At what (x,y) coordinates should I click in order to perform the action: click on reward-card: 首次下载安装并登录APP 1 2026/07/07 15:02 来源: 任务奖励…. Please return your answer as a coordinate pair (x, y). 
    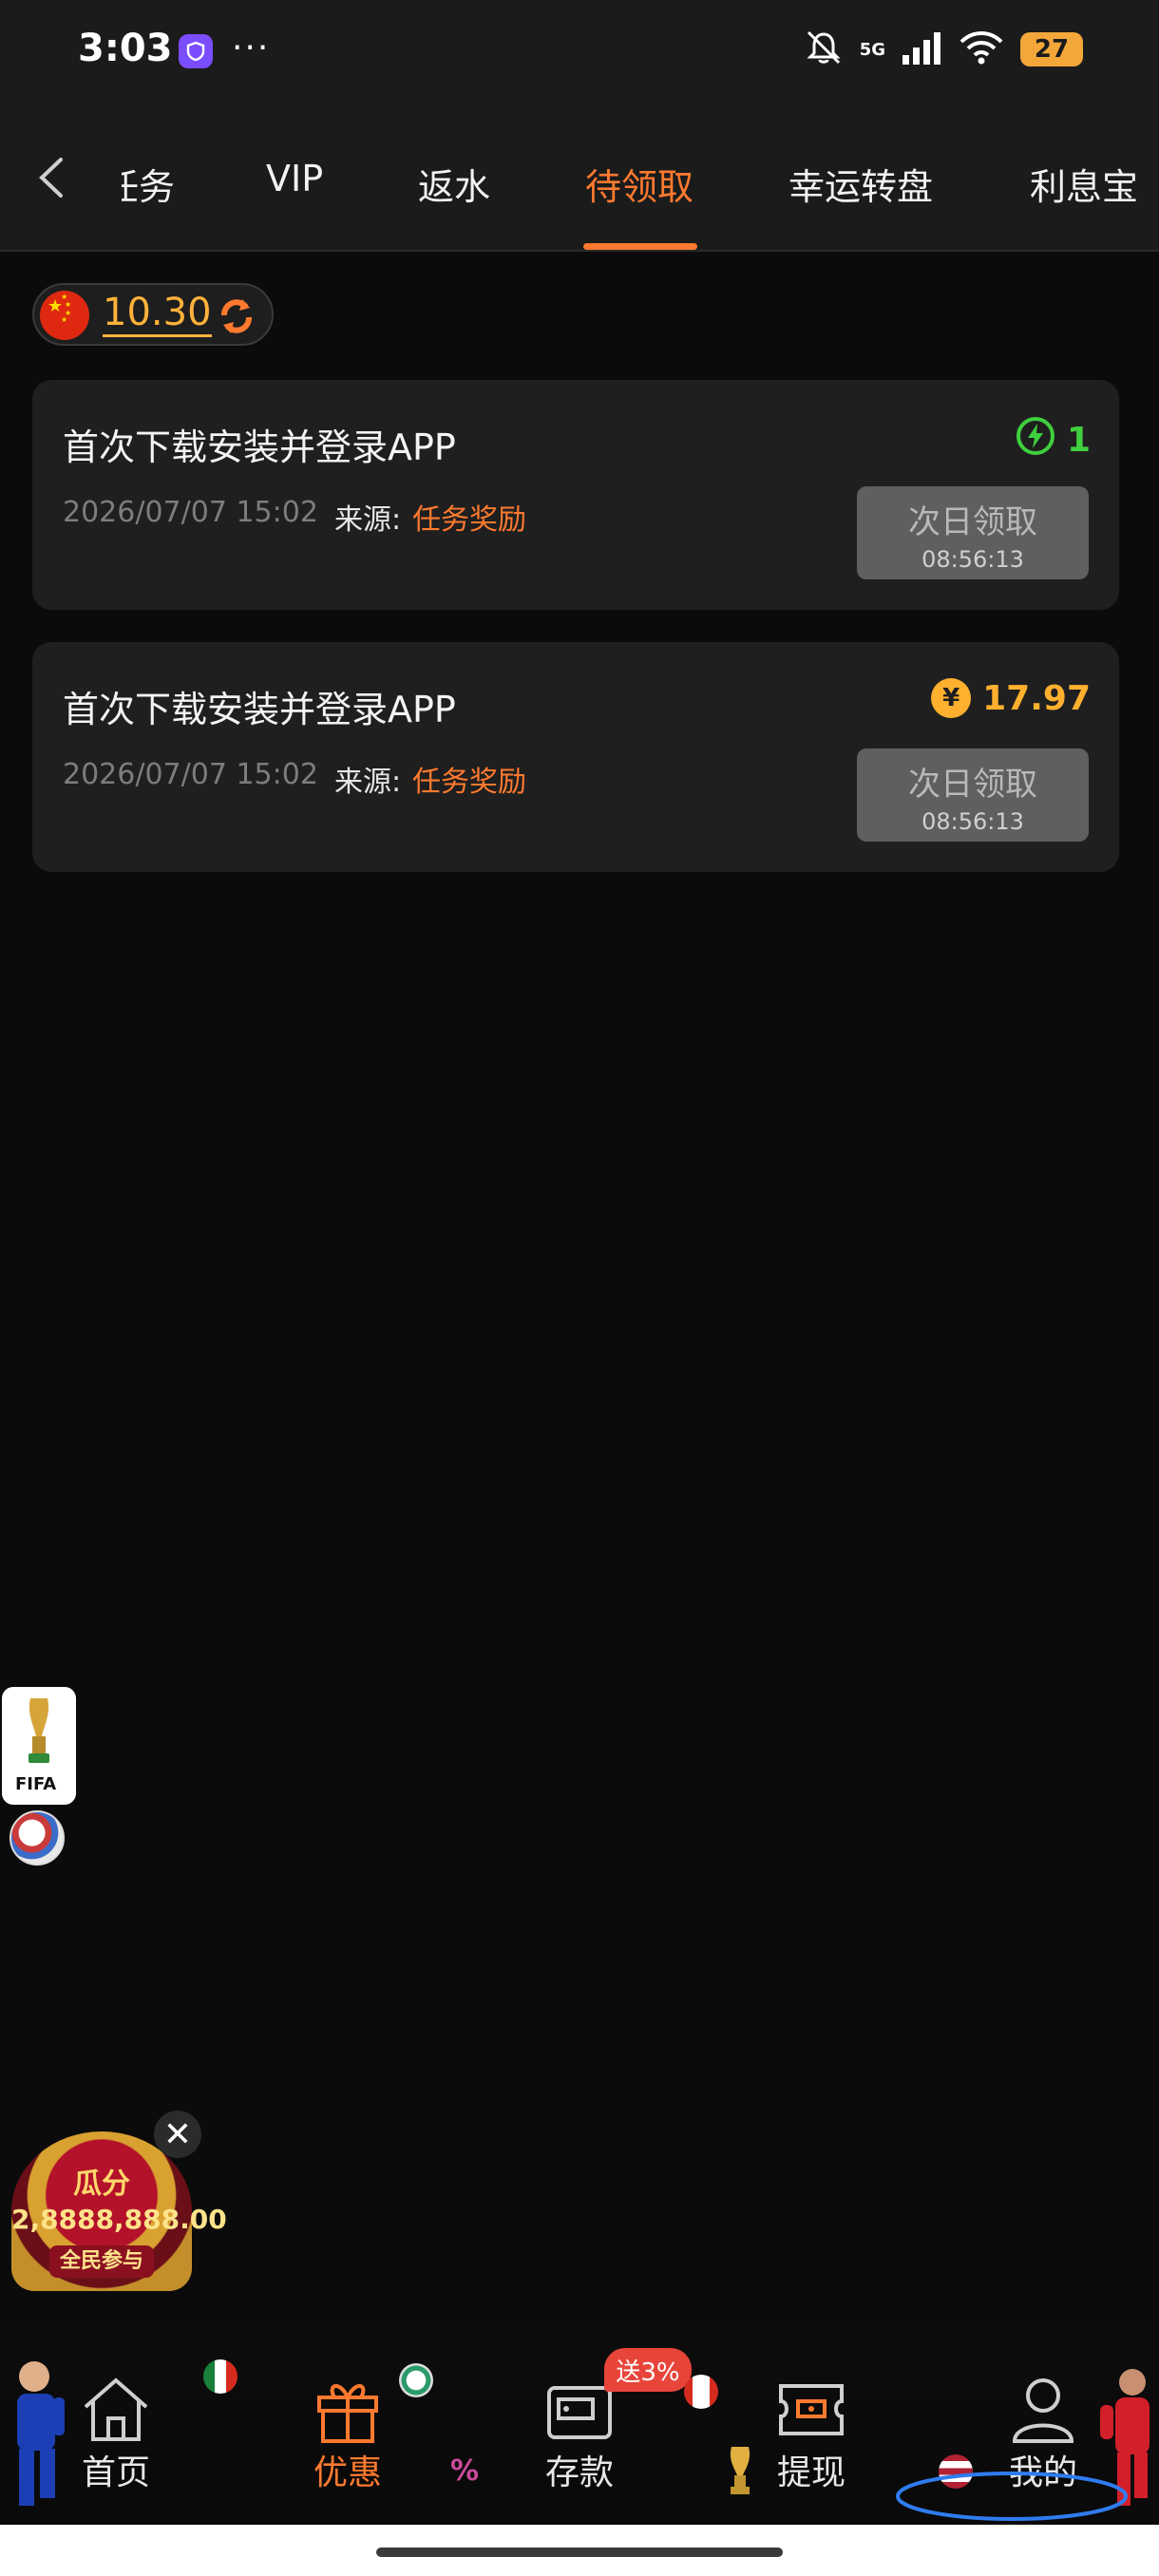
    Looking at the image, I should click on (575, 495).